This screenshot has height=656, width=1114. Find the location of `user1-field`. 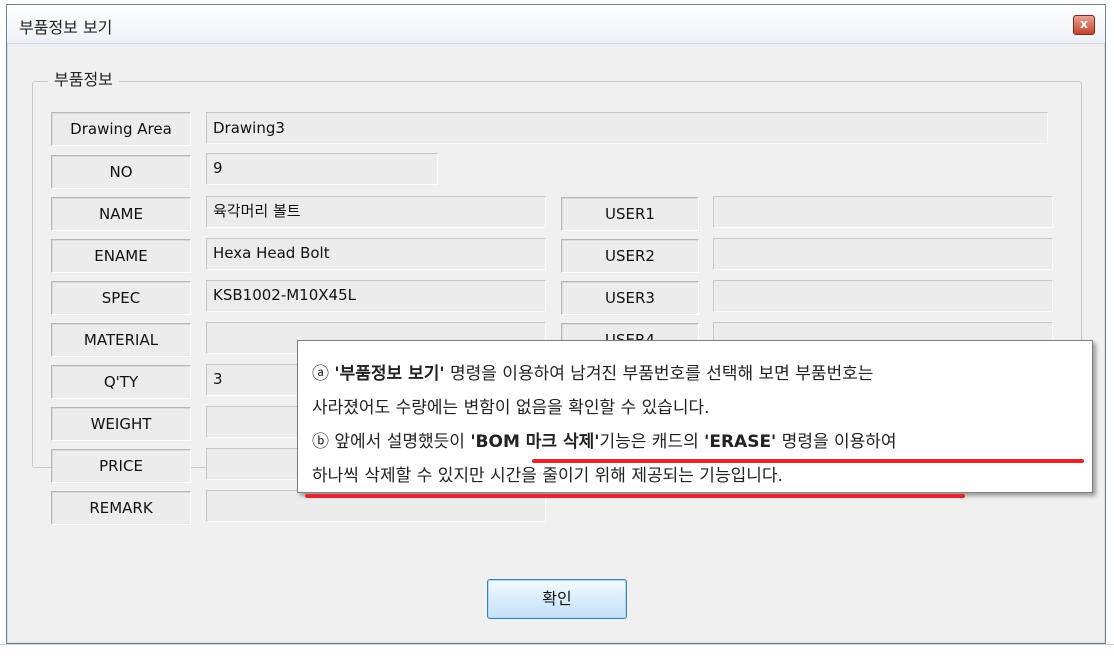

user1-field is located at coordinates (883, 212).